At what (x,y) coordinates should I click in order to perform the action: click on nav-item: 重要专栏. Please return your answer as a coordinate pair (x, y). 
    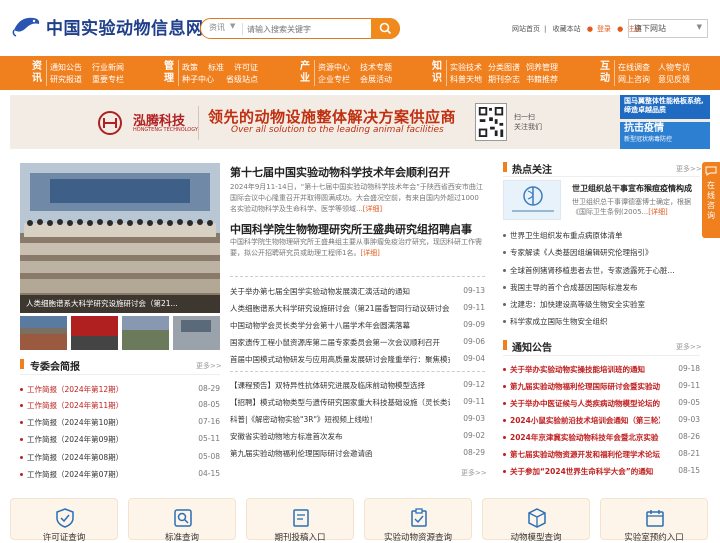
    Looking at the image, I should click on (108, 79).